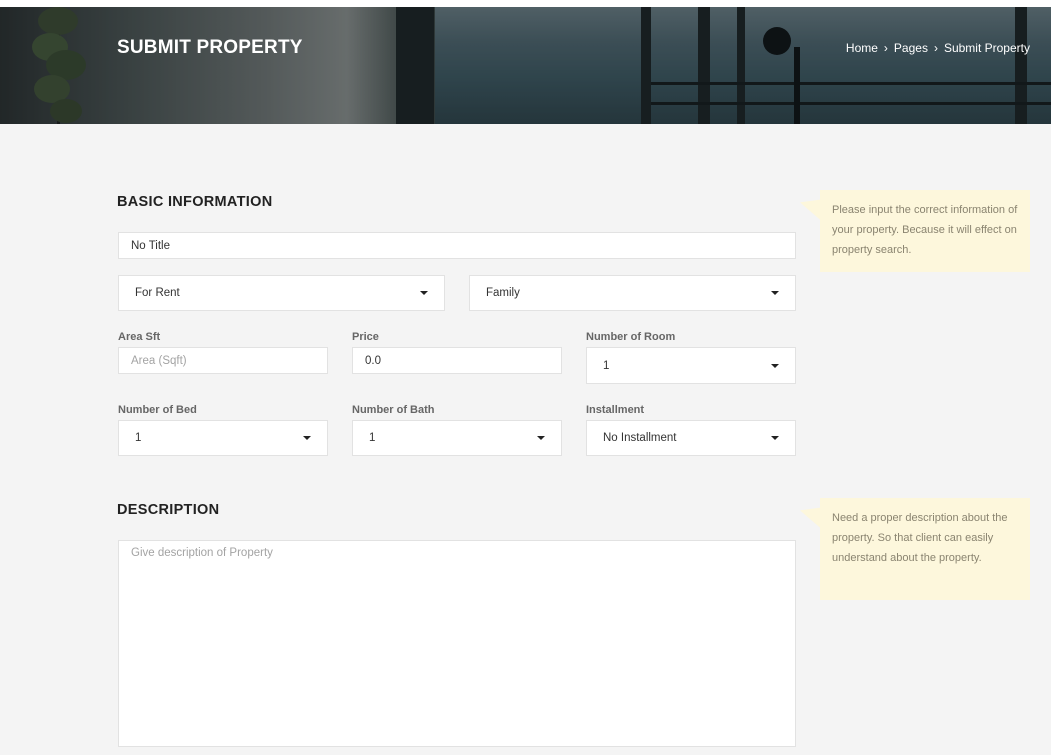 Image resolution: width=1051 pixels, height=755 pixels. I want to click on listing-type-value: For Rent, so click(157, 293).